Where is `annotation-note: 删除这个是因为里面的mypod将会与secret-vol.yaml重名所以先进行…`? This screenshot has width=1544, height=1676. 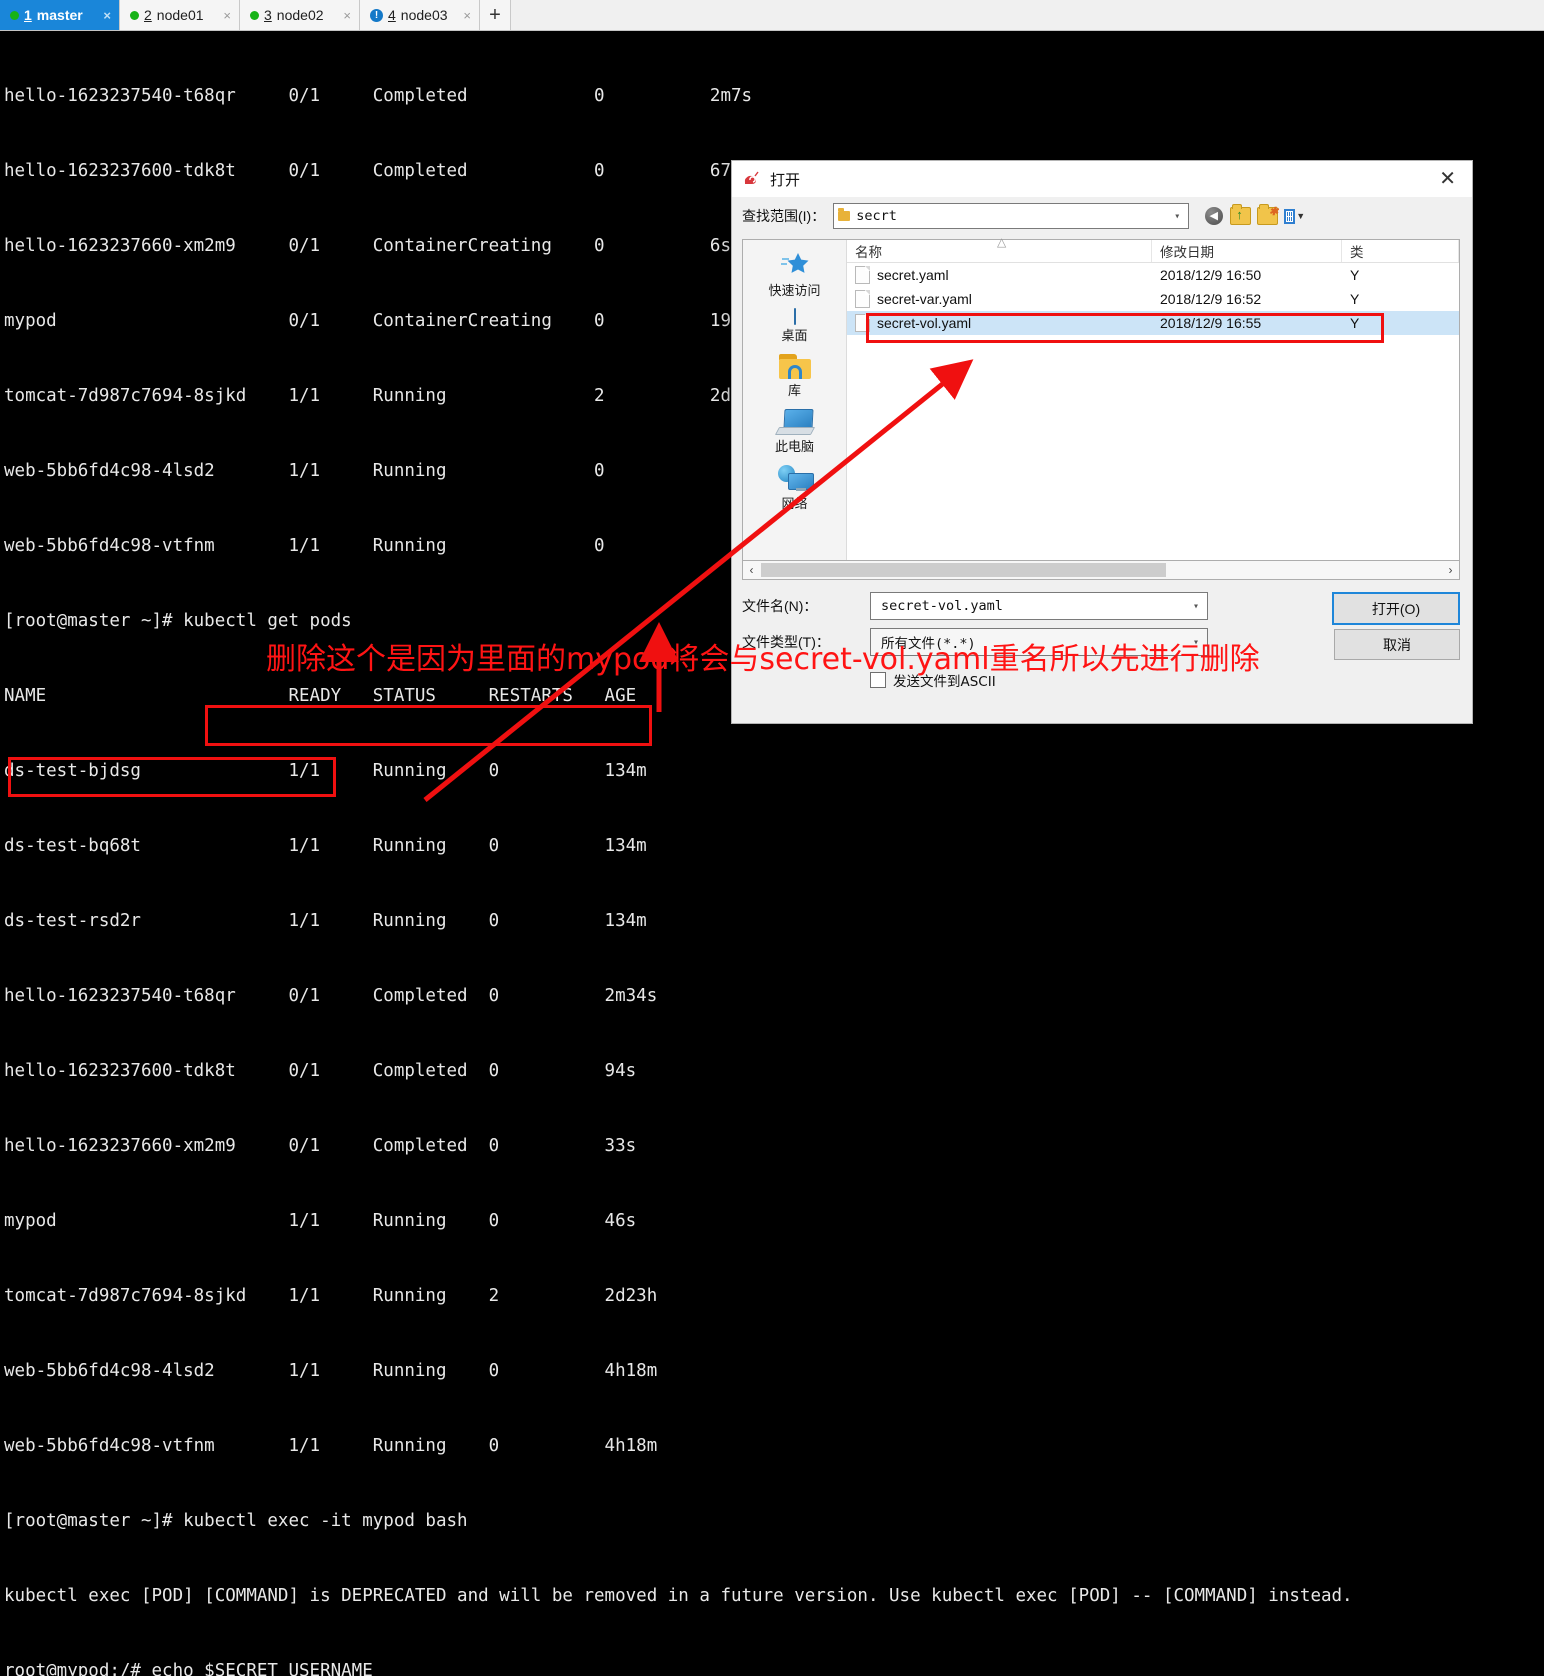
annotation-note: 删除这个是因为里面的mypod将会与secret-vol.yaml重名所以先进行… is located at coordinates (763, 659).